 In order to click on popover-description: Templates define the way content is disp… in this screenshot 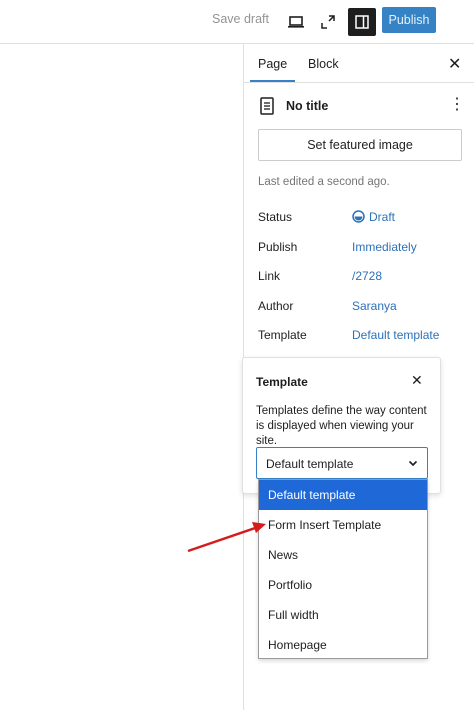, I will do `click(341, 426)`.